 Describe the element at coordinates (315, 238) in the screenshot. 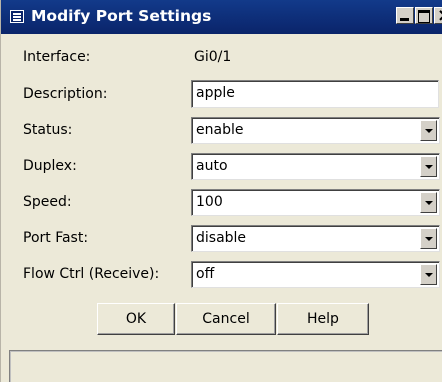

I see `port-fast-select: disable` at that location.